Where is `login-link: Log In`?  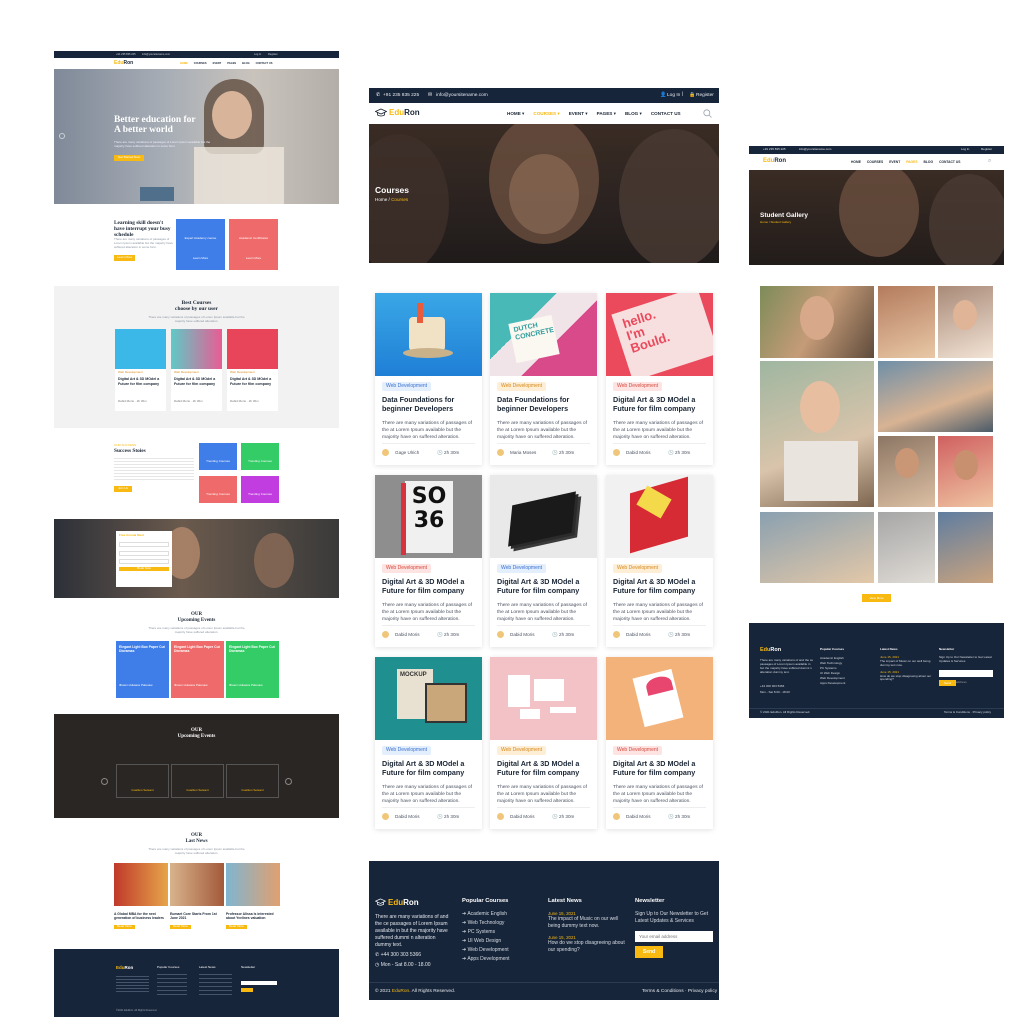 login-link: Log In is located at coordinates (673, 95).